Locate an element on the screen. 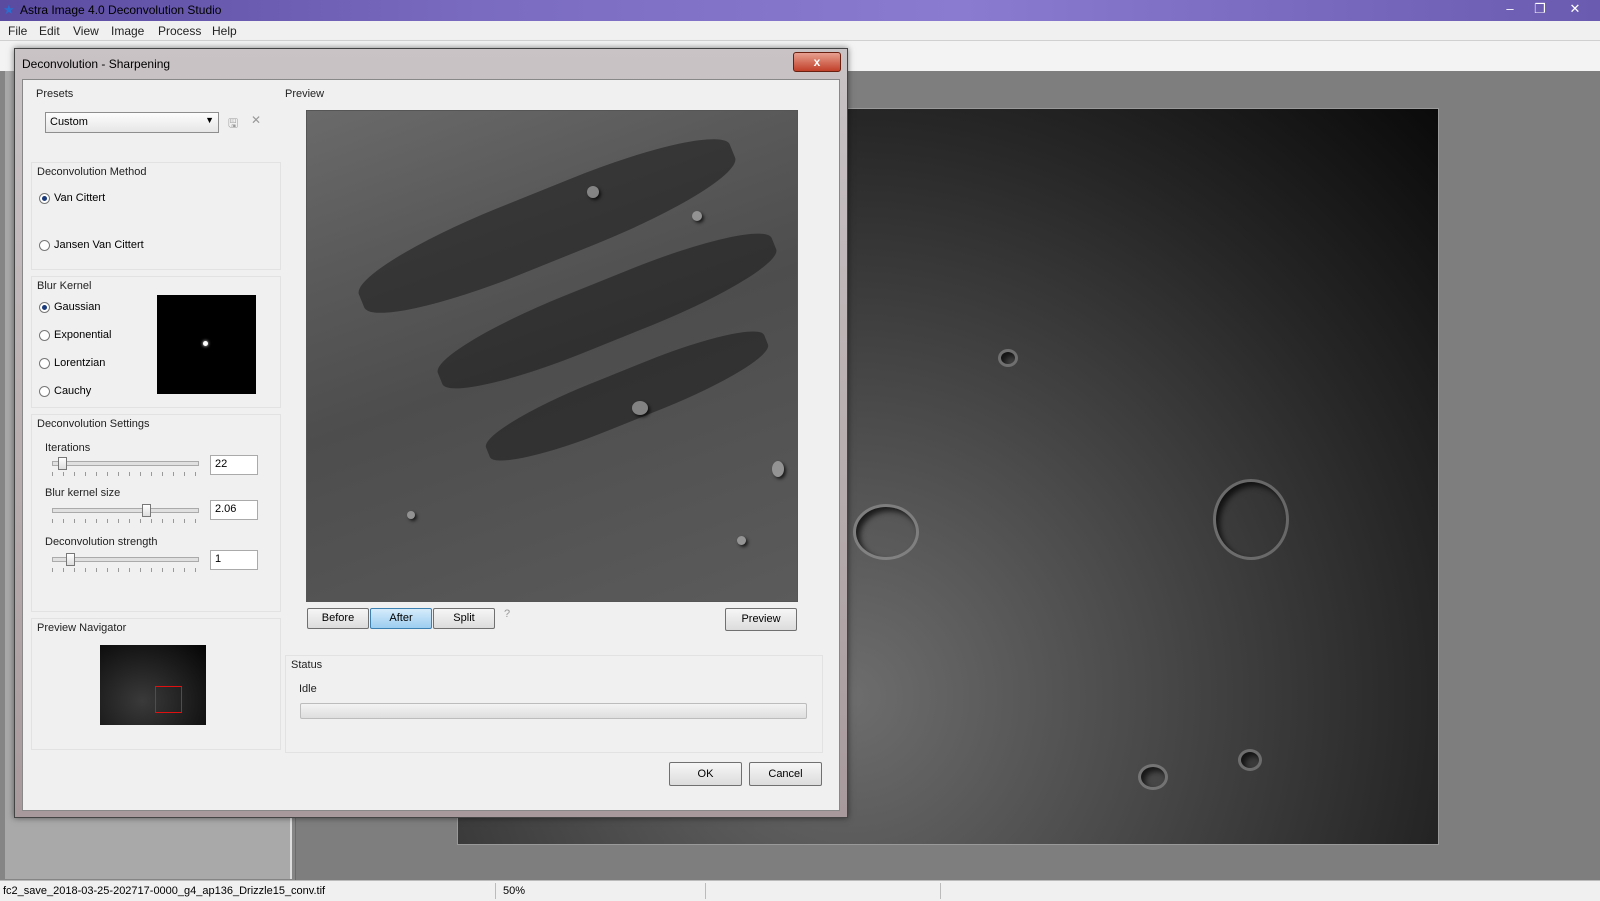 This screenshot has width=1600, height=901. radio-van-cittert is located at coordinates (44, 198).